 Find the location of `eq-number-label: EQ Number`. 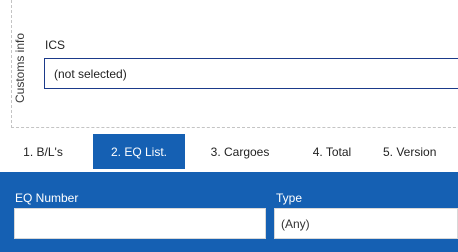

eq-number-label: EQ Number is located at coordinates (47, 198).